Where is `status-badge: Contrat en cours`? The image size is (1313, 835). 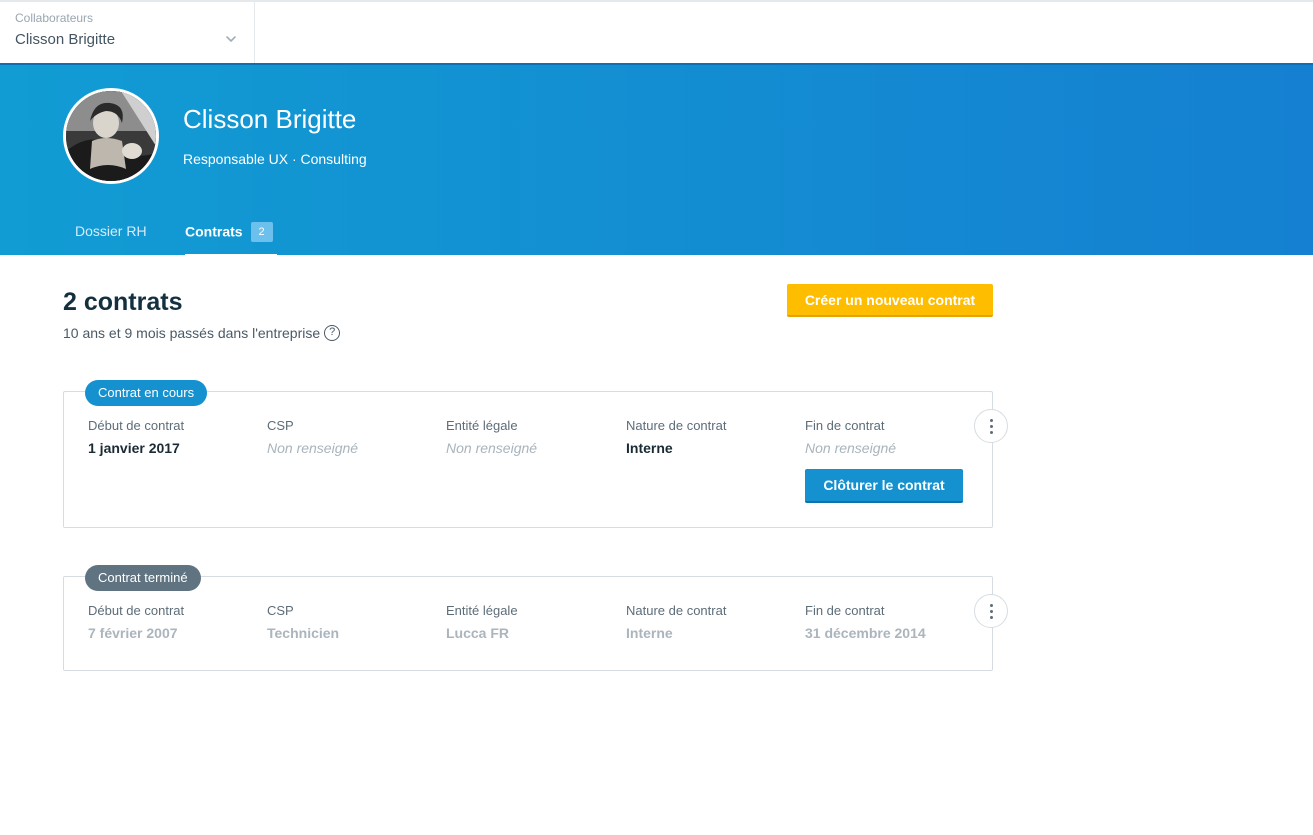
status-badge: Contrat en cours is located at coordinates (146, 393).